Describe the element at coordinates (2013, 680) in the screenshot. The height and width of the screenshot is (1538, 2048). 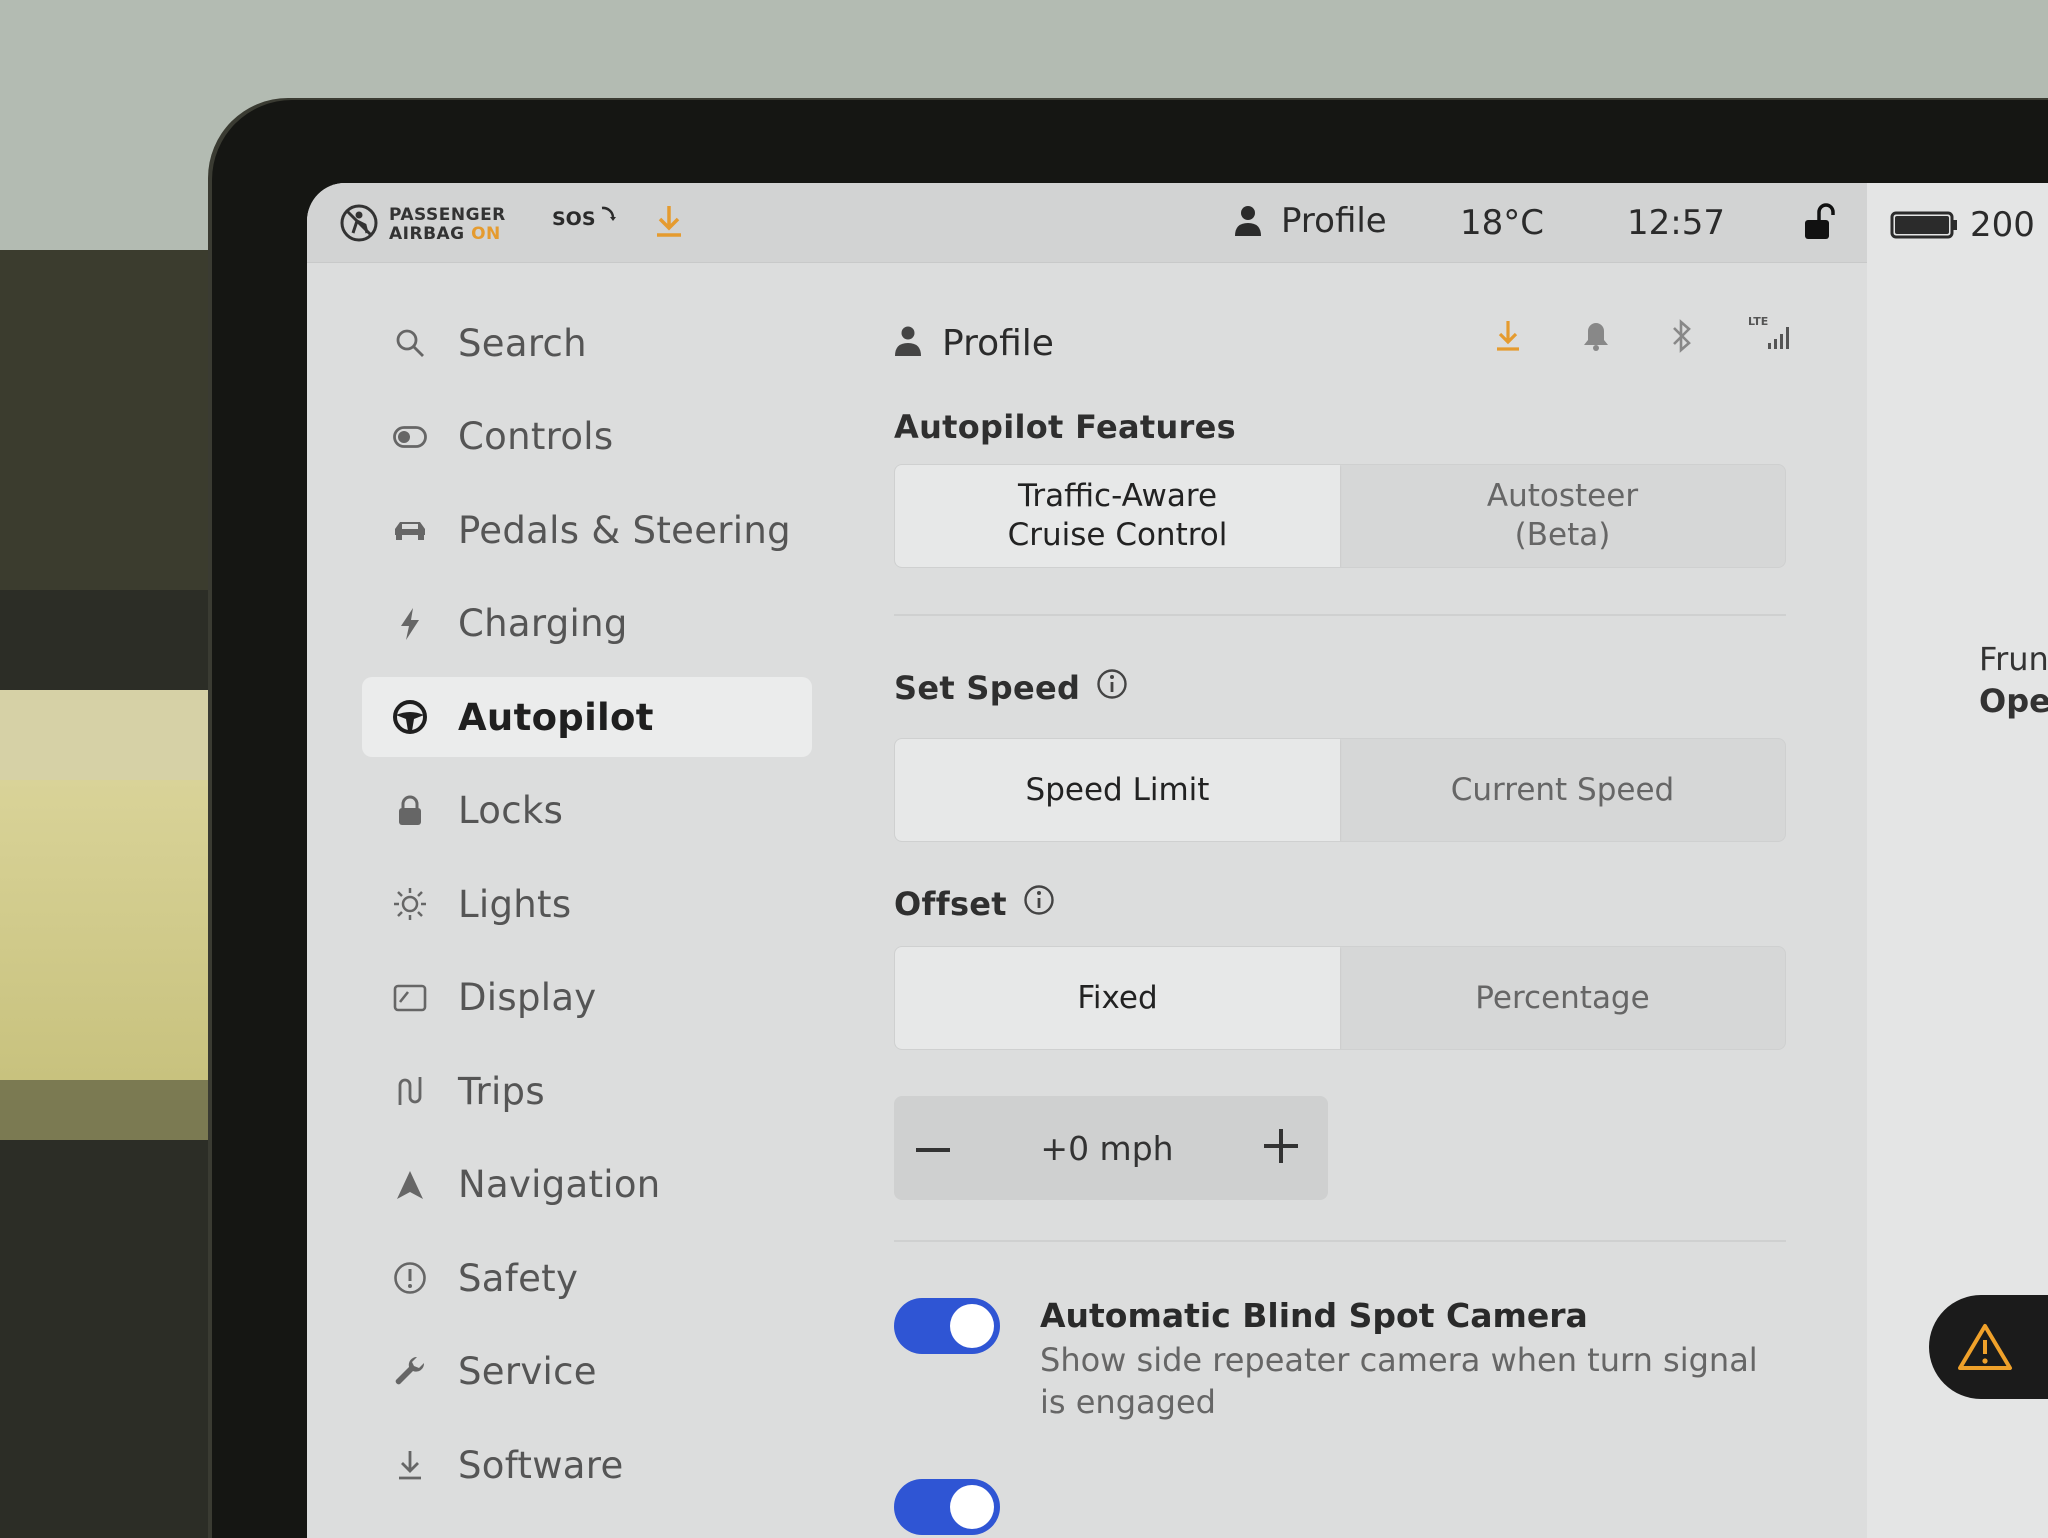
I see `frunk-open-button: Frun Ope` at that location.